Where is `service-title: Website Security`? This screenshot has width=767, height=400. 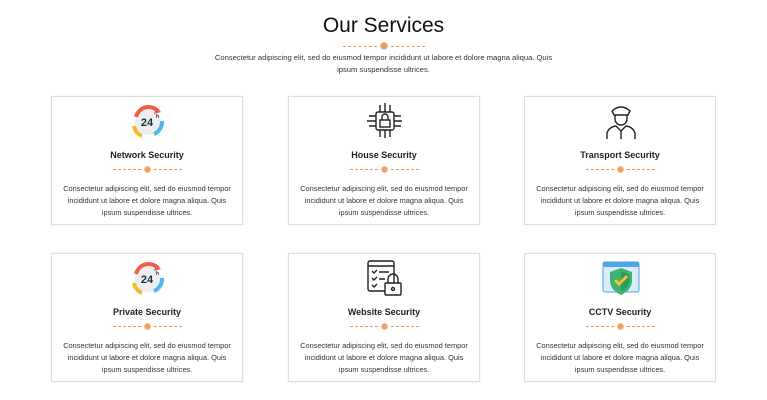
service-title: Website Security is located at coordinates (384, 312).